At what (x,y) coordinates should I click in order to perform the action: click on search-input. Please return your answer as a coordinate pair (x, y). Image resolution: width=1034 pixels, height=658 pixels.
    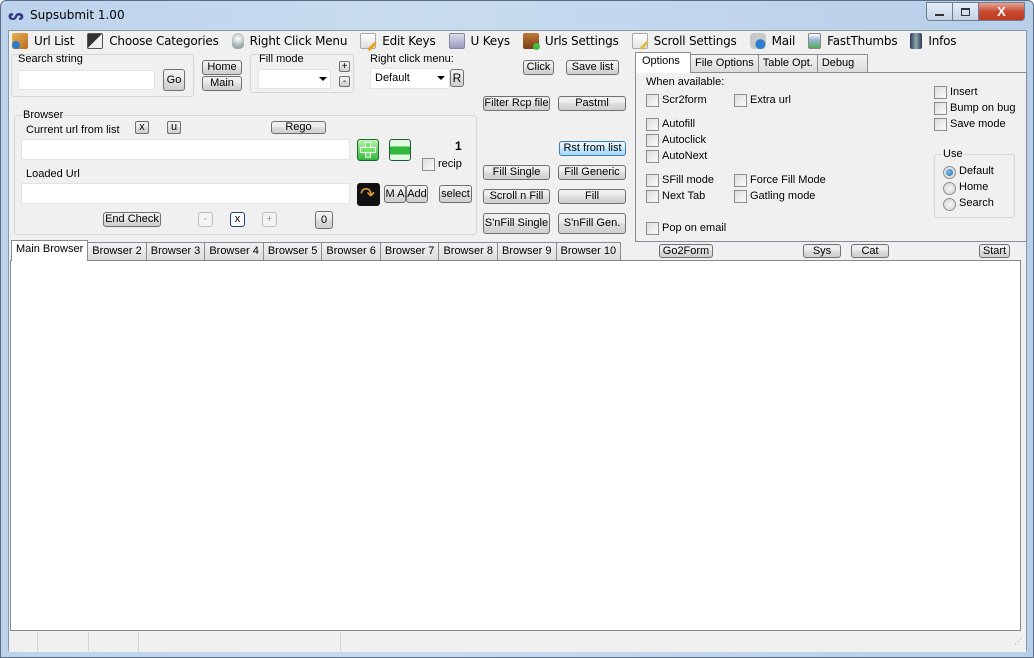
    Looking at the image, I should click on (86, 80).